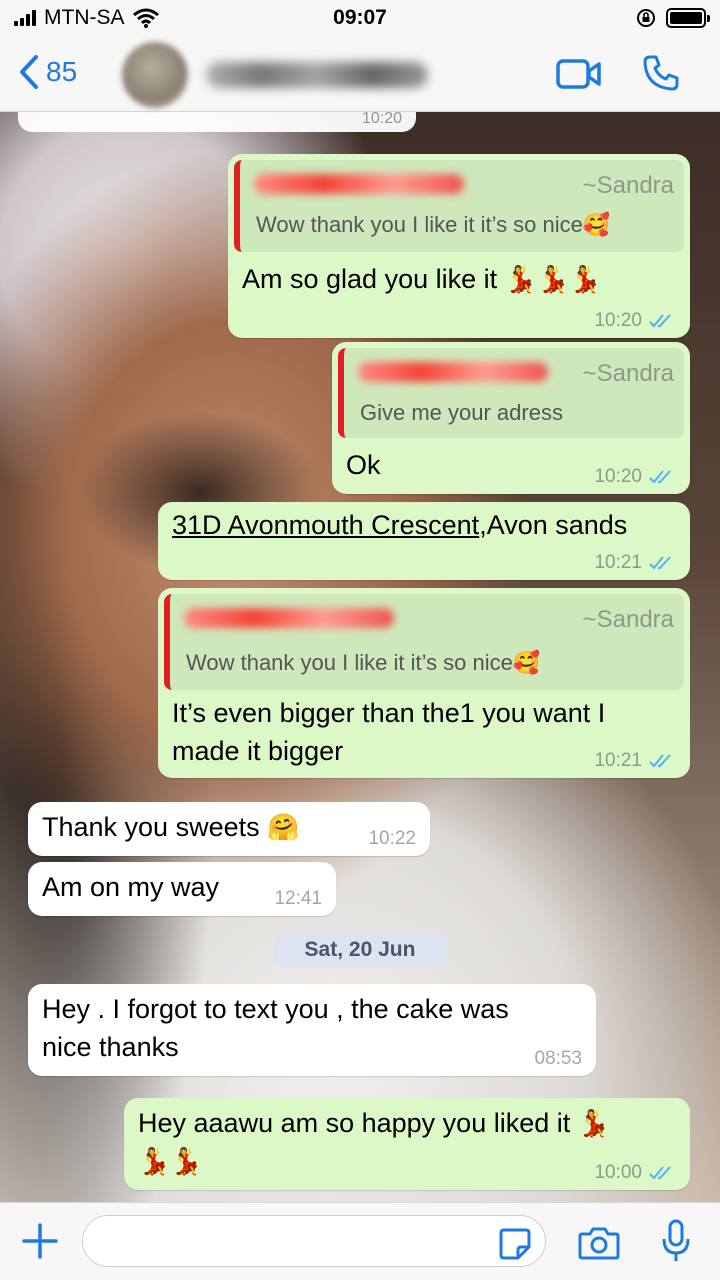  I want to click on message-meta: 10:00, so click(635, 1173).